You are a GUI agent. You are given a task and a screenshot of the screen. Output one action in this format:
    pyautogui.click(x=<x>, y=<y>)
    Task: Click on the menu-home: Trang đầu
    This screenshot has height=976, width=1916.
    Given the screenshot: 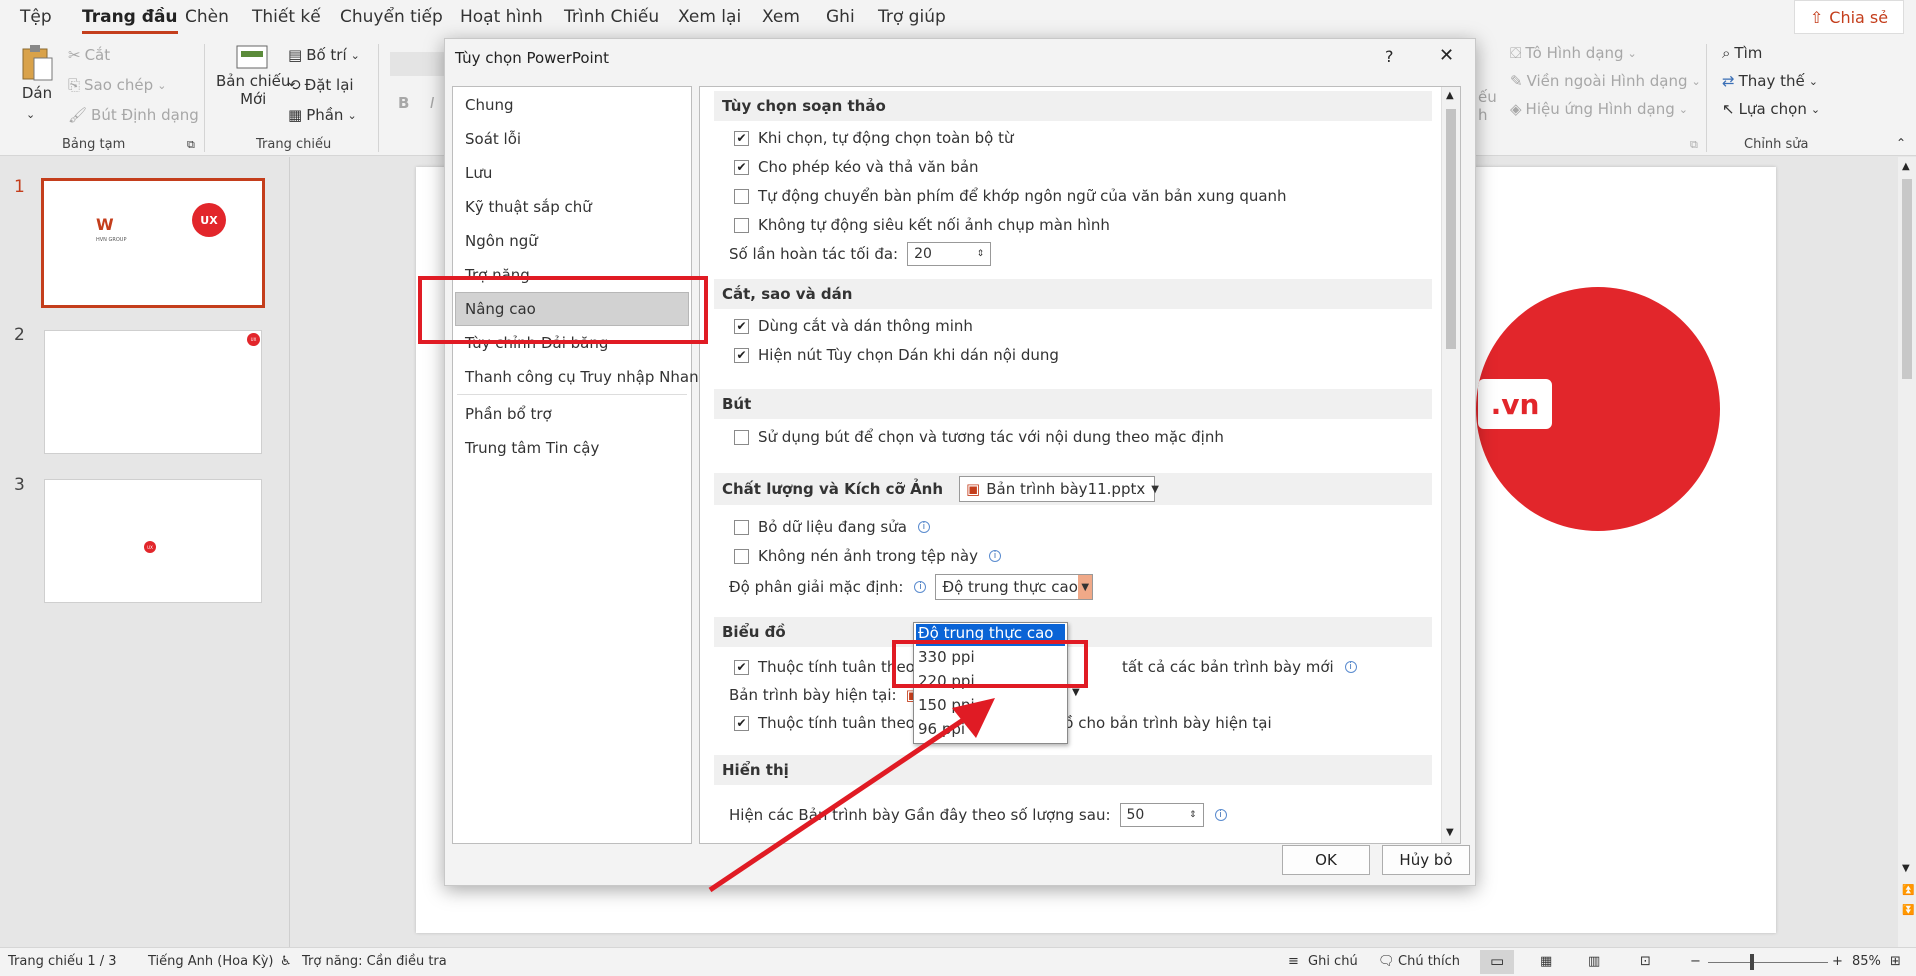 What is the action you would take?
    pyautogui.click(x=130, y=20)
    